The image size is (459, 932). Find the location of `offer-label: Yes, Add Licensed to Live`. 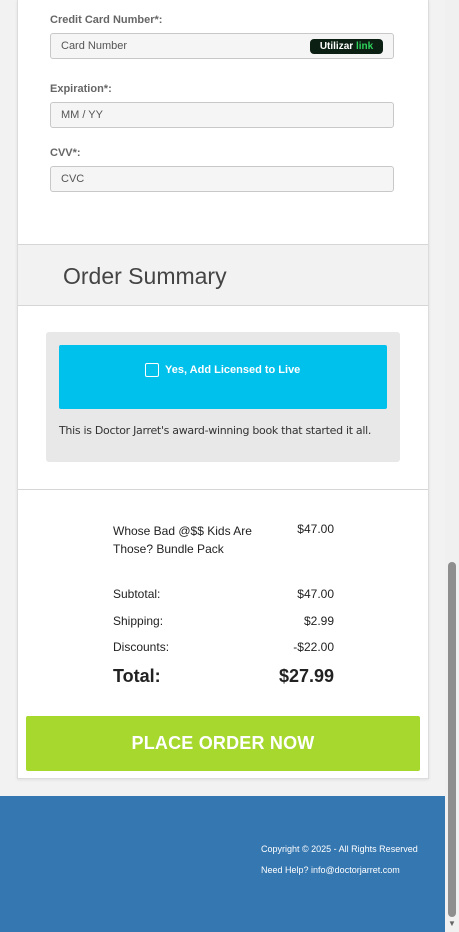

offer-label: Yes, Add Licensed to Live is located at coordinates (233, 370).